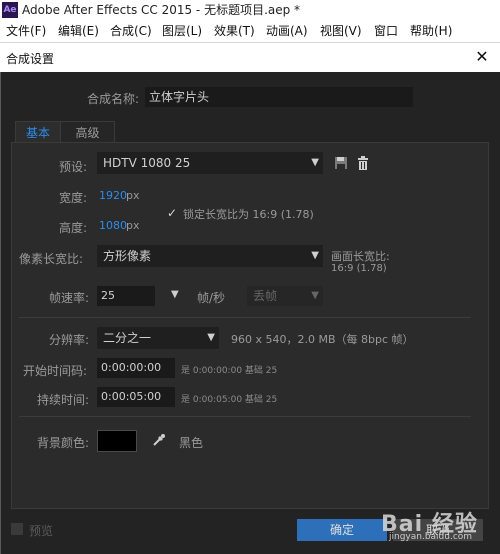 Image resolution: width=500 pixels, height=554 pixels. What do you see at coordinates (63, 443) in the screenshot?
I see `background-color-label: 背景颜色:` at bounding box center [63, 443].